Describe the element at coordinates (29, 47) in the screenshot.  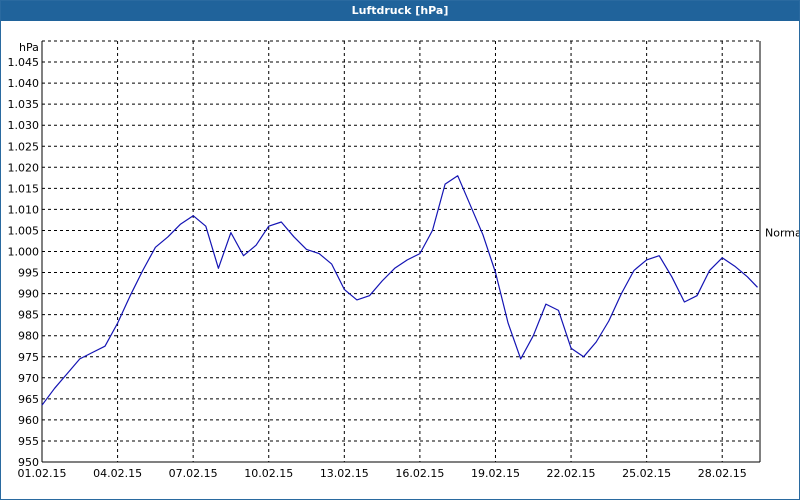
I see `y-axis-unit-label: hPa` at that location.